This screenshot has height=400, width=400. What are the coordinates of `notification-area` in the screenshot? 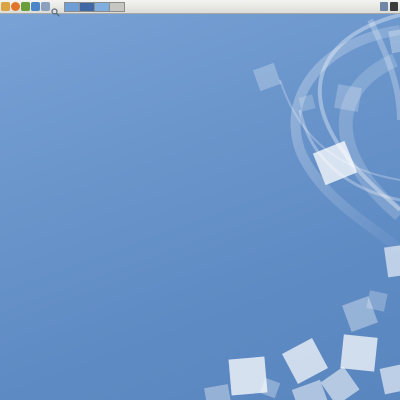 It's located at (389, 6).